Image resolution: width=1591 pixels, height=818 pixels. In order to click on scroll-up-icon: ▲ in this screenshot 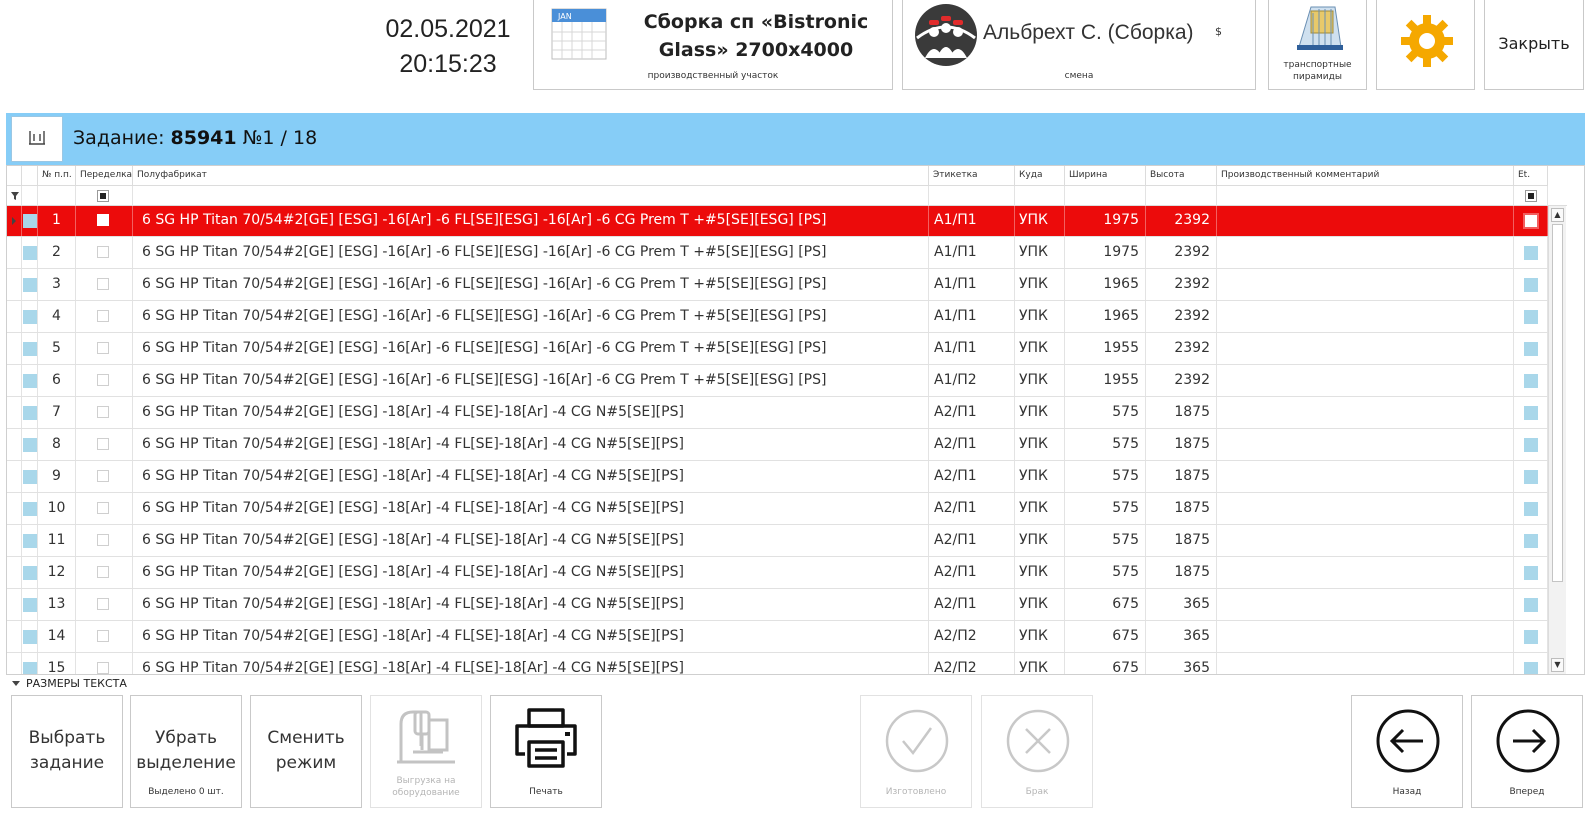, I will do `click(1557, 215)`.